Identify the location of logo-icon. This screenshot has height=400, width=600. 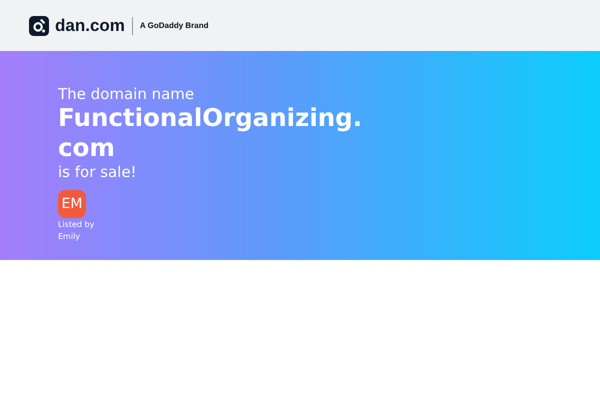
(39, 26).